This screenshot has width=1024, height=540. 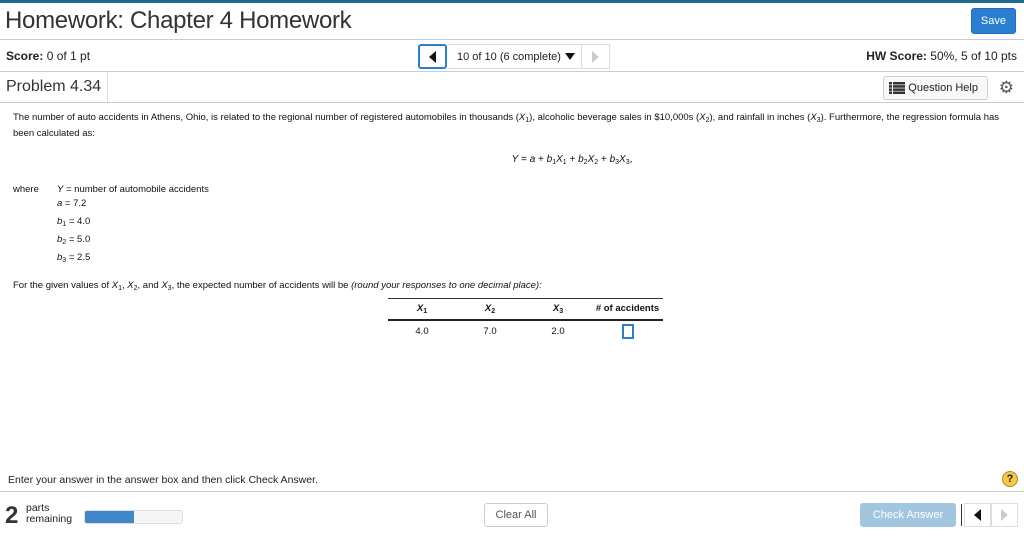 I want to click on definition-b3: b3 = 2.5, so click(x=74, y=258).